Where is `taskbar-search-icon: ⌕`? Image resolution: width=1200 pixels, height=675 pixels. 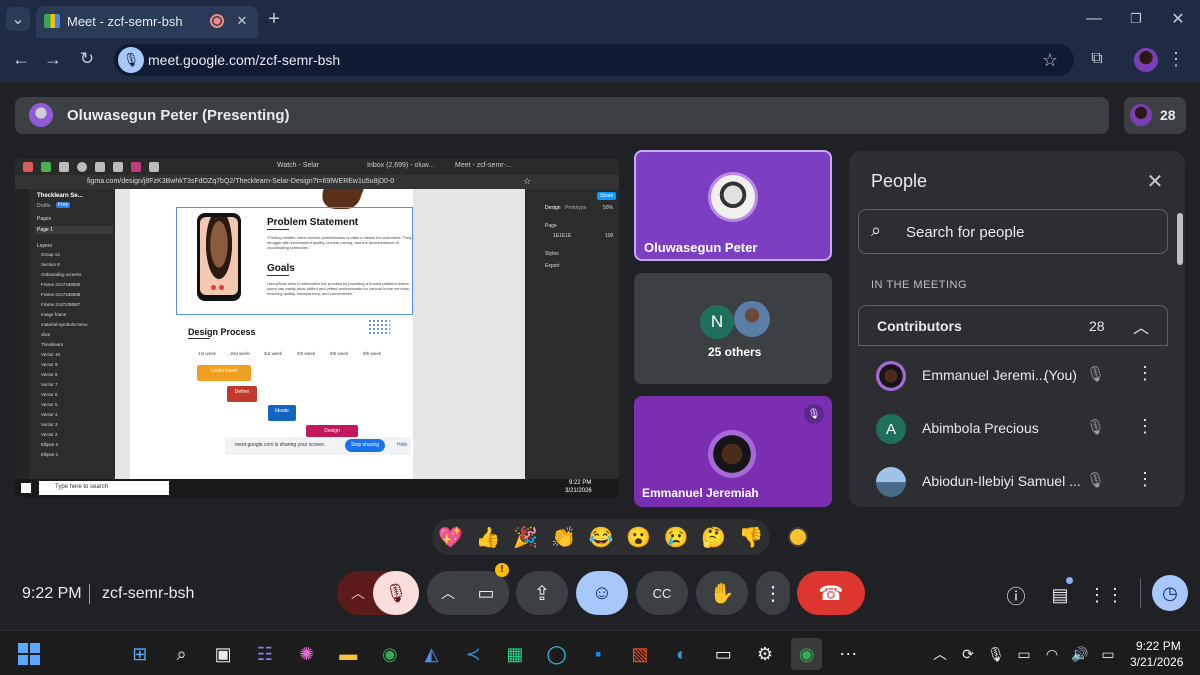
taskbar-search-icon: ⌕ is located at coordinates (182, 654).